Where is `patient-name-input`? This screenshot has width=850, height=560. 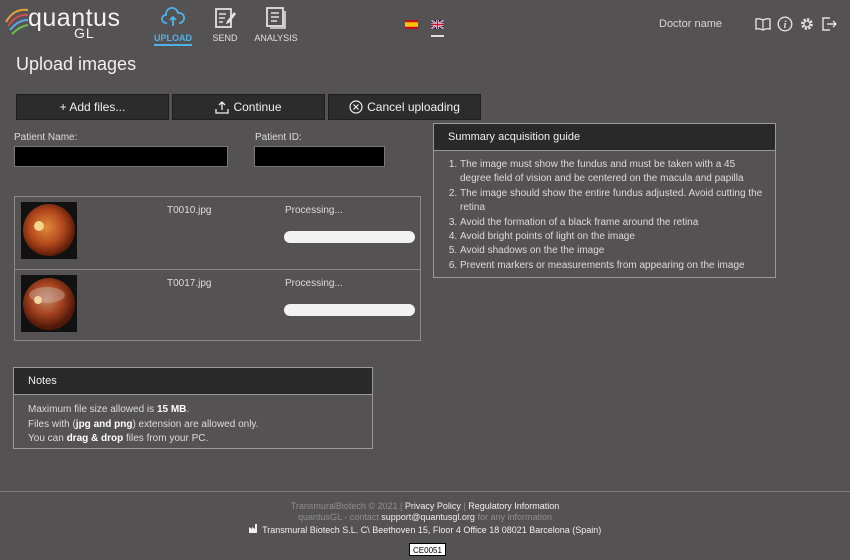
patient-name-input is located at coordinates (121, 156).